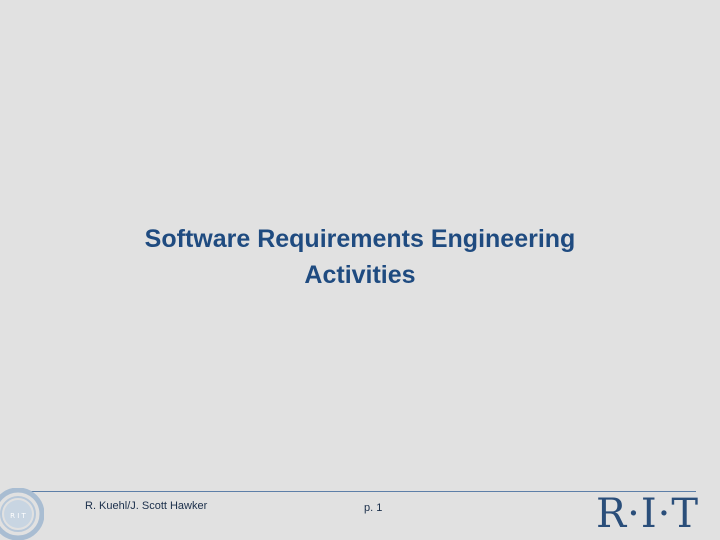  I want to click on rit-seal-icon: R I T, so click(22, 514).